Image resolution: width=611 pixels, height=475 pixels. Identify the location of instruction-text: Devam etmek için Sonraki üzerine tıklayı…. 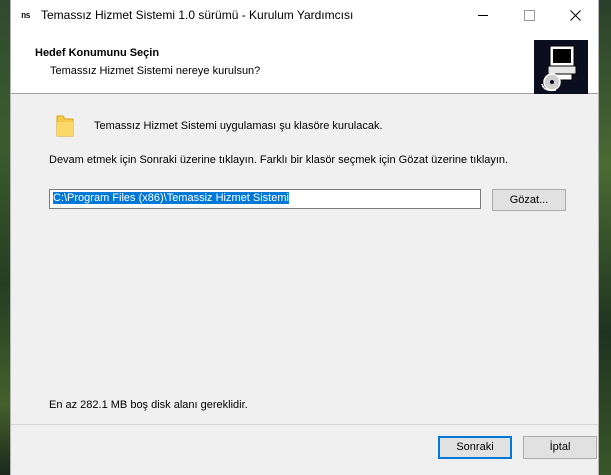
(279, 160).